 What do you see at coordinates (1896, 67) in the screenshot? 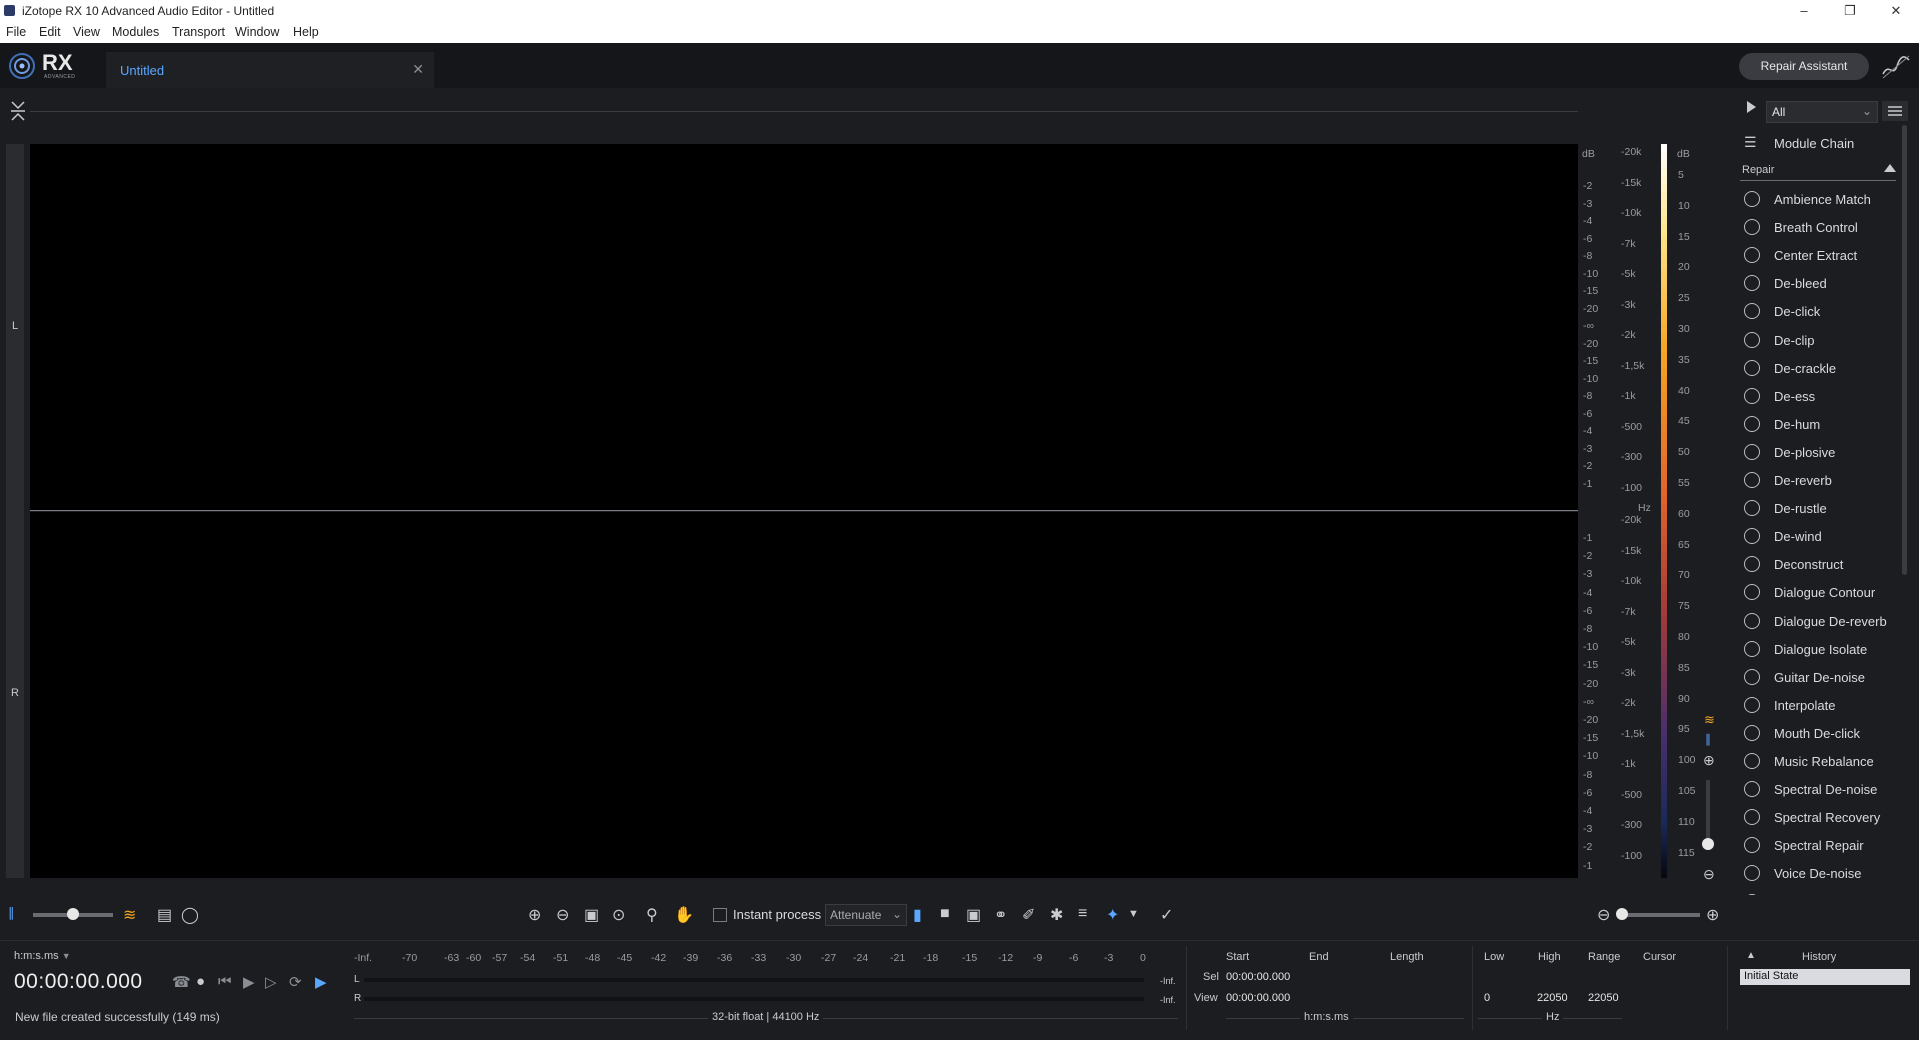
I see `waveform-display-icon` at bounding box center [1896, 67].